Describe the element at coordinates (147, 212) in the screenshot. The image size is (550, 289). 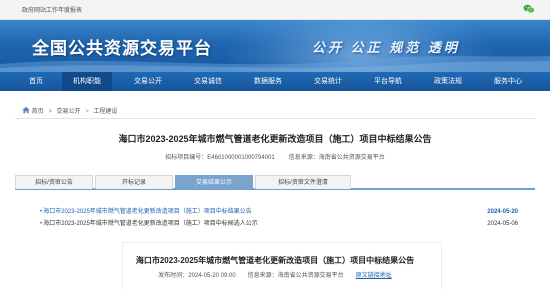
I see `list-item-title: 海口市2023-2025年城市燃气管道老化更新改造项目（施工）项目中标结果公告` at that location.